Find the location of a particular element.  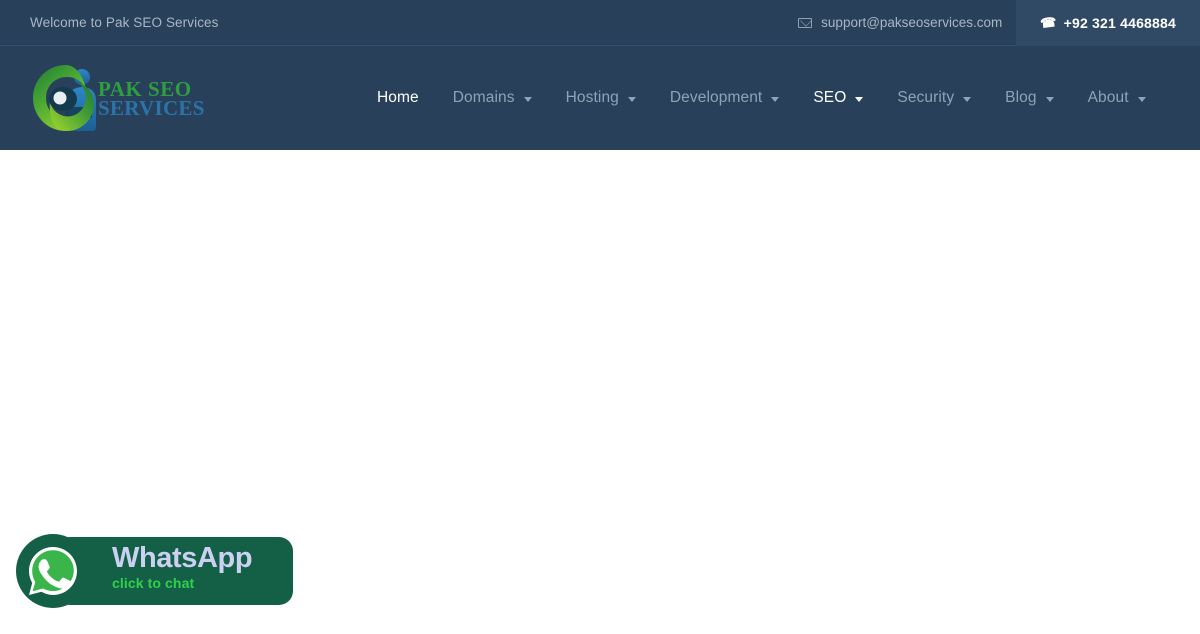

nav-item-development: Development is located at coordinates (724, 98).